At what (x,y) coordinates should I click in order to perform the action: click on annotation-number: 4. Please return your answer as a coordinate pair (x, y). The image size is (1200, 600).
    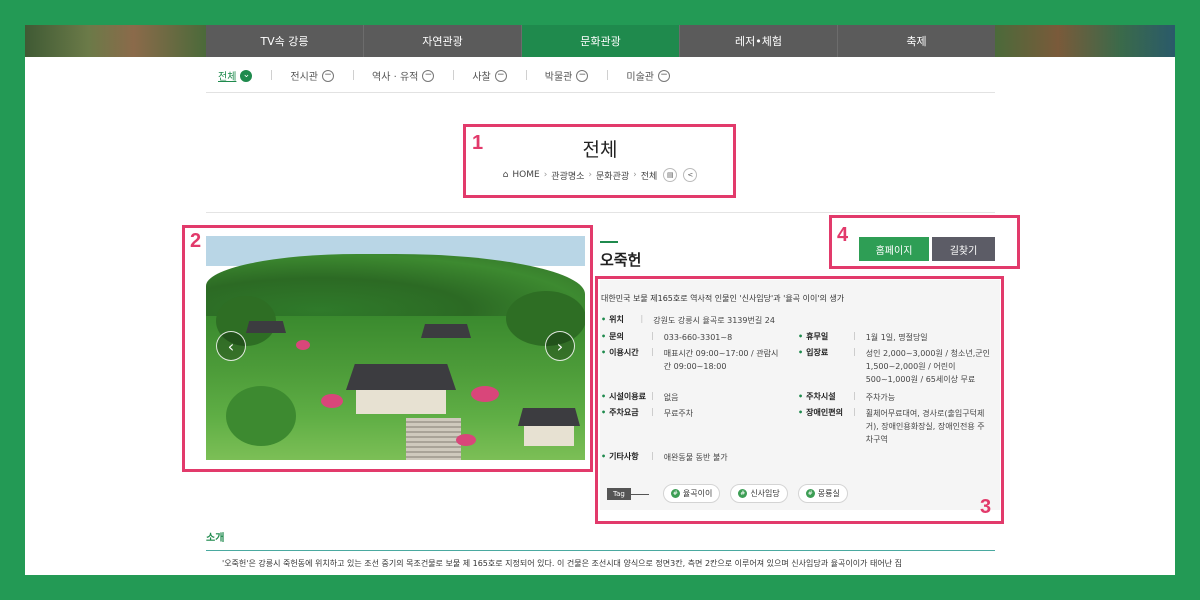
    Looking at the image, I should click on (843, 235).